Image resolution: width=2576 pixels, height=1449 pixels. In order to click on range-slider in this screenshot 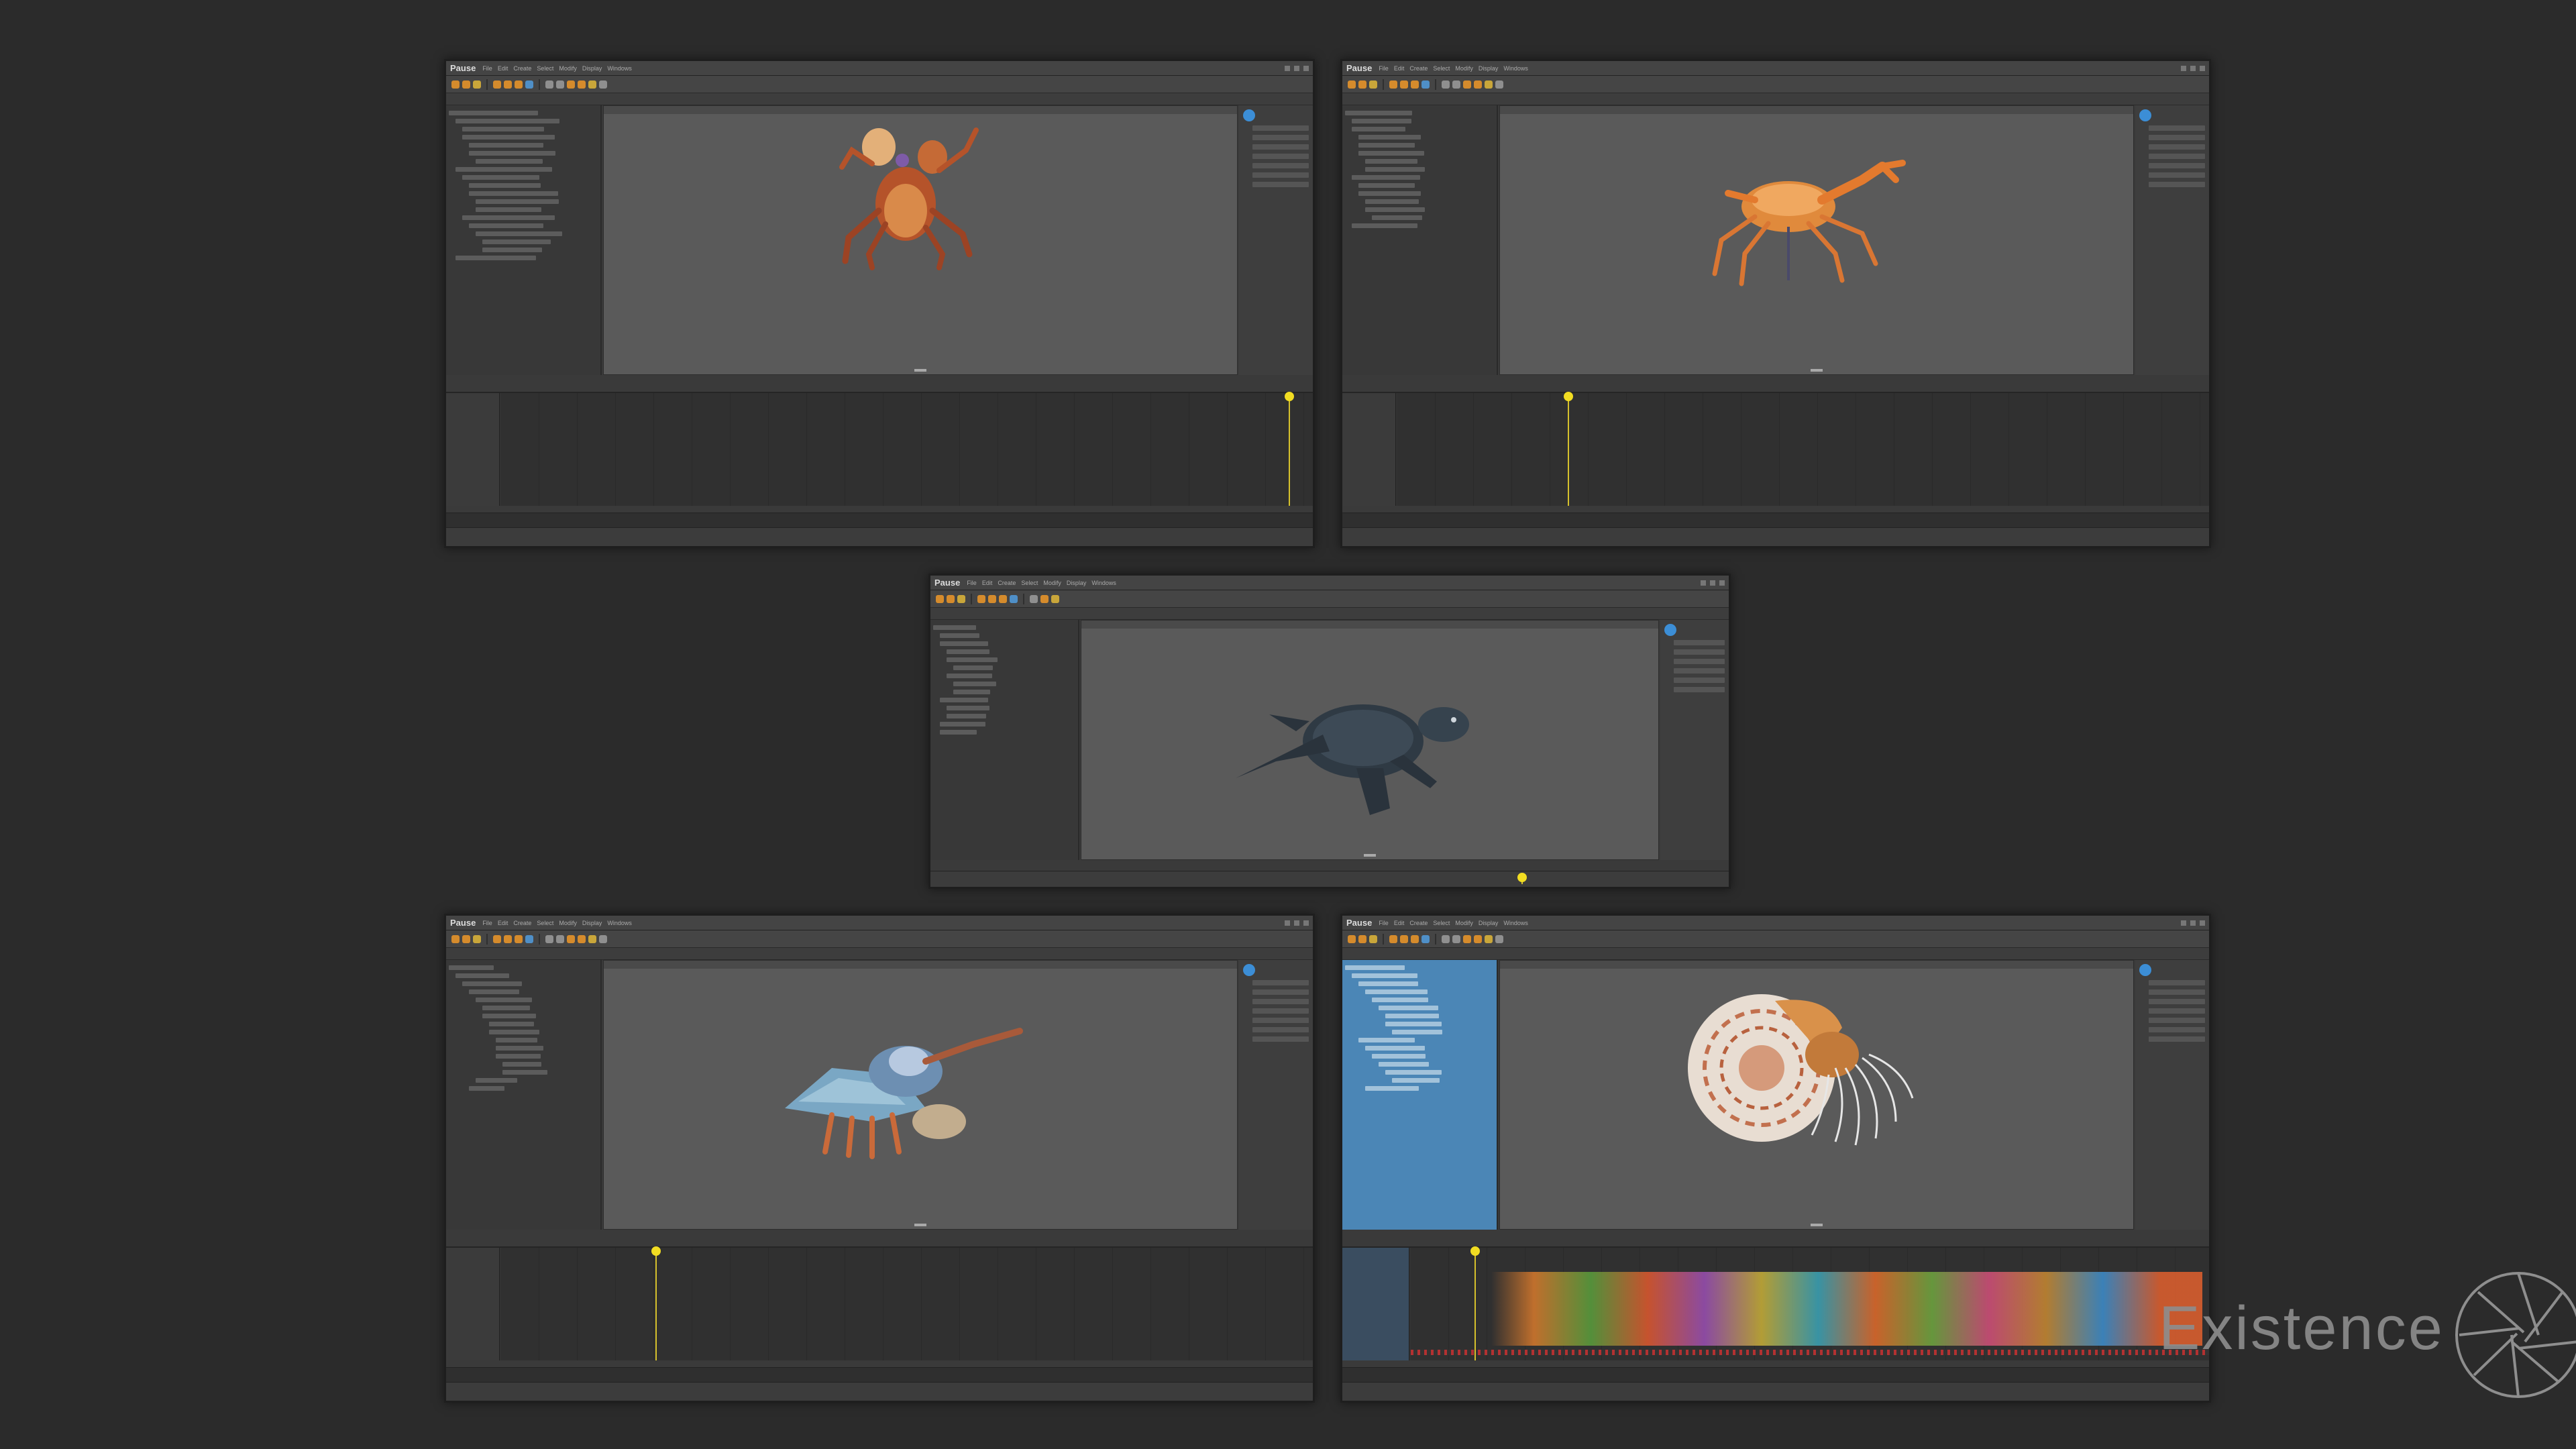, I will do `click(879, 520)`.